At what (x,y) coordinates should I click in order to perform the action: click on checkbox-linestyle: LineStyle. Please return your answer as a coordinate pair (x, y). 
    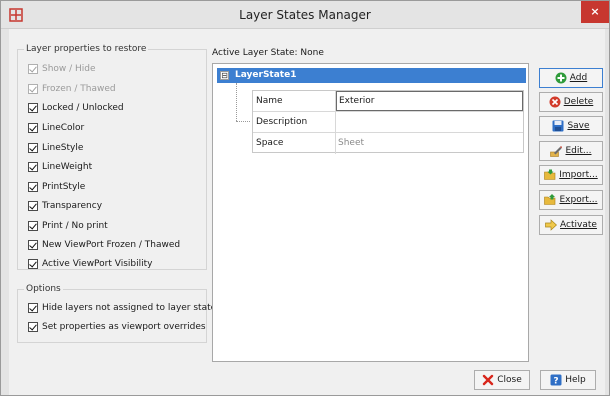
    Looking at the image, I should click on (55, 148).